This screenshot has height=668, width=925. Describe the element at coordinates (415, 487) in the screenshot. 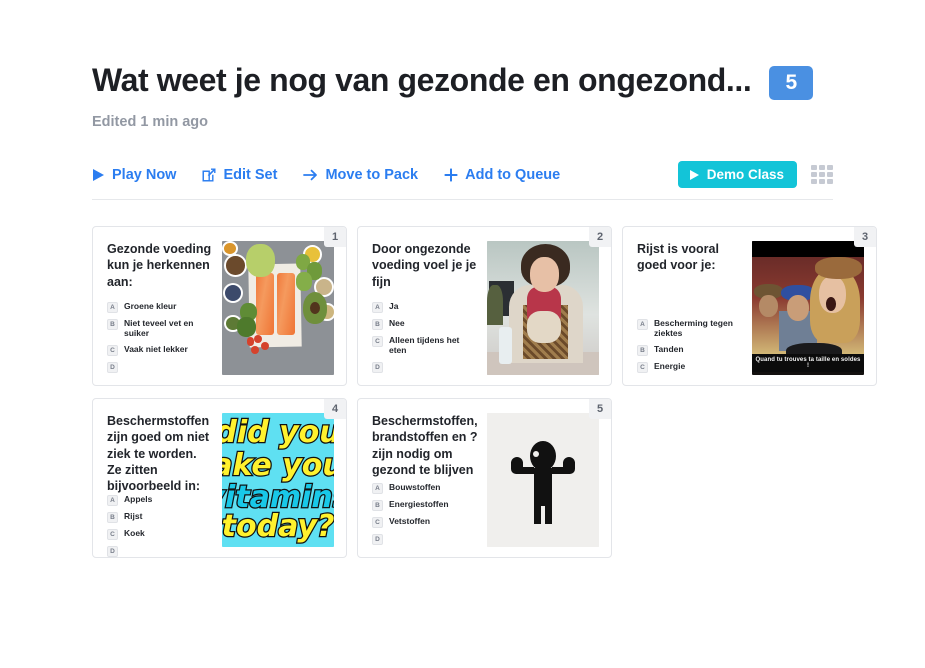

I see `answer-text: Bouwstoffen` at that location.